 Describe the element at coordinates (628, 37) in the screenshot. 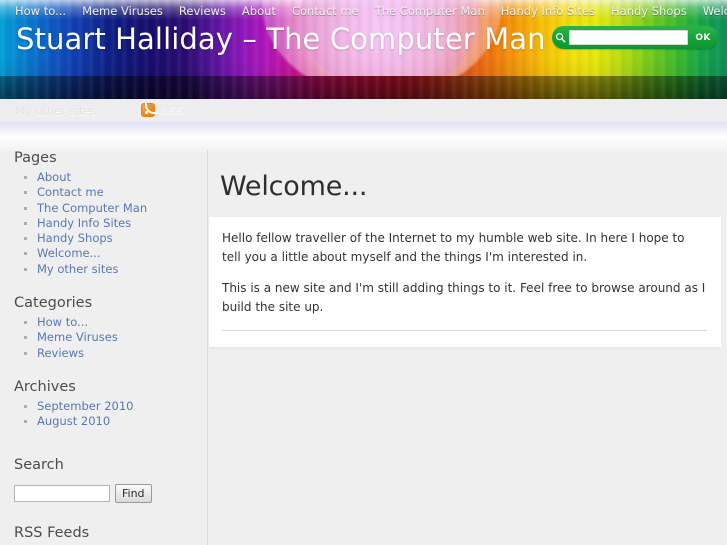

I see `header-search-input` at that location.